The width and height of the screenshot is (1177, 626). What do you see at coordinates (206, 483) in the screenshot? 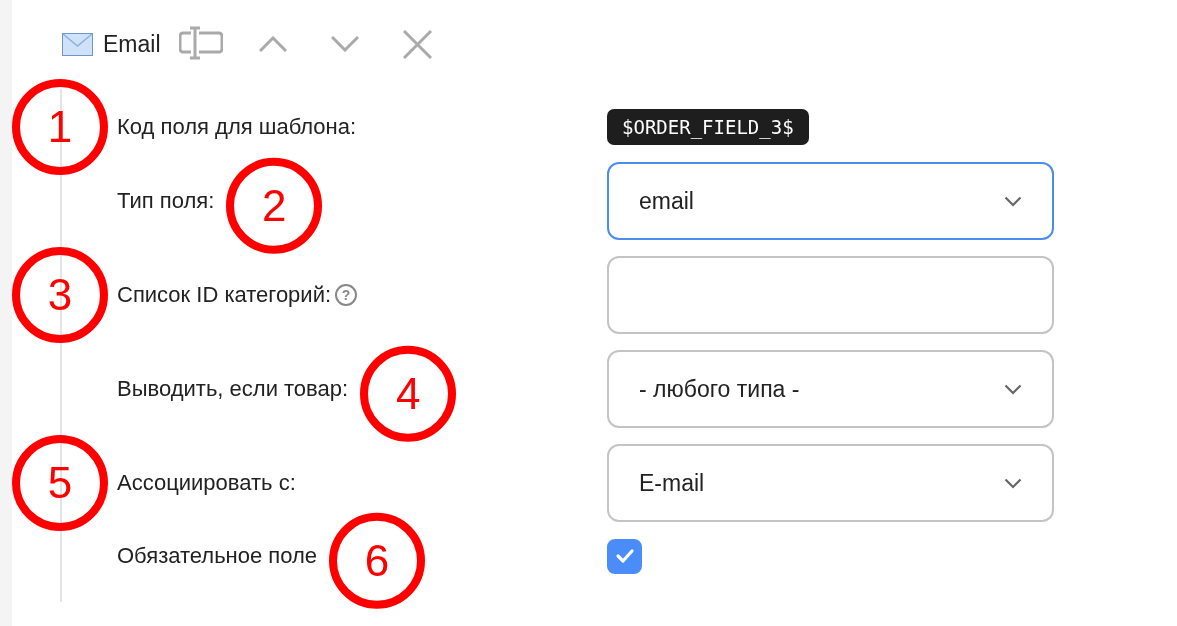
I see `field-label: Ассоциировать с:` at bounding box center [206, 483].